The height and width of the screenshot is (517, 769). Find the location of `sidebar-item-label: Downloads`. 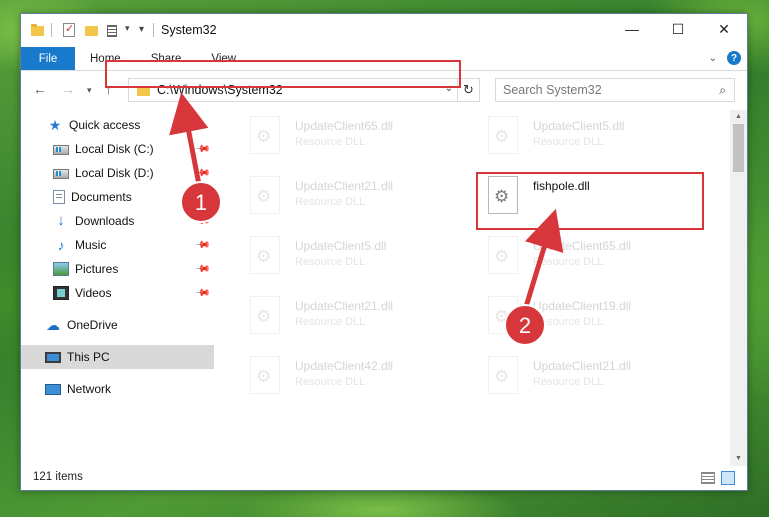

sidebar-item-label: Downloads is located at coordinates (105, 221).